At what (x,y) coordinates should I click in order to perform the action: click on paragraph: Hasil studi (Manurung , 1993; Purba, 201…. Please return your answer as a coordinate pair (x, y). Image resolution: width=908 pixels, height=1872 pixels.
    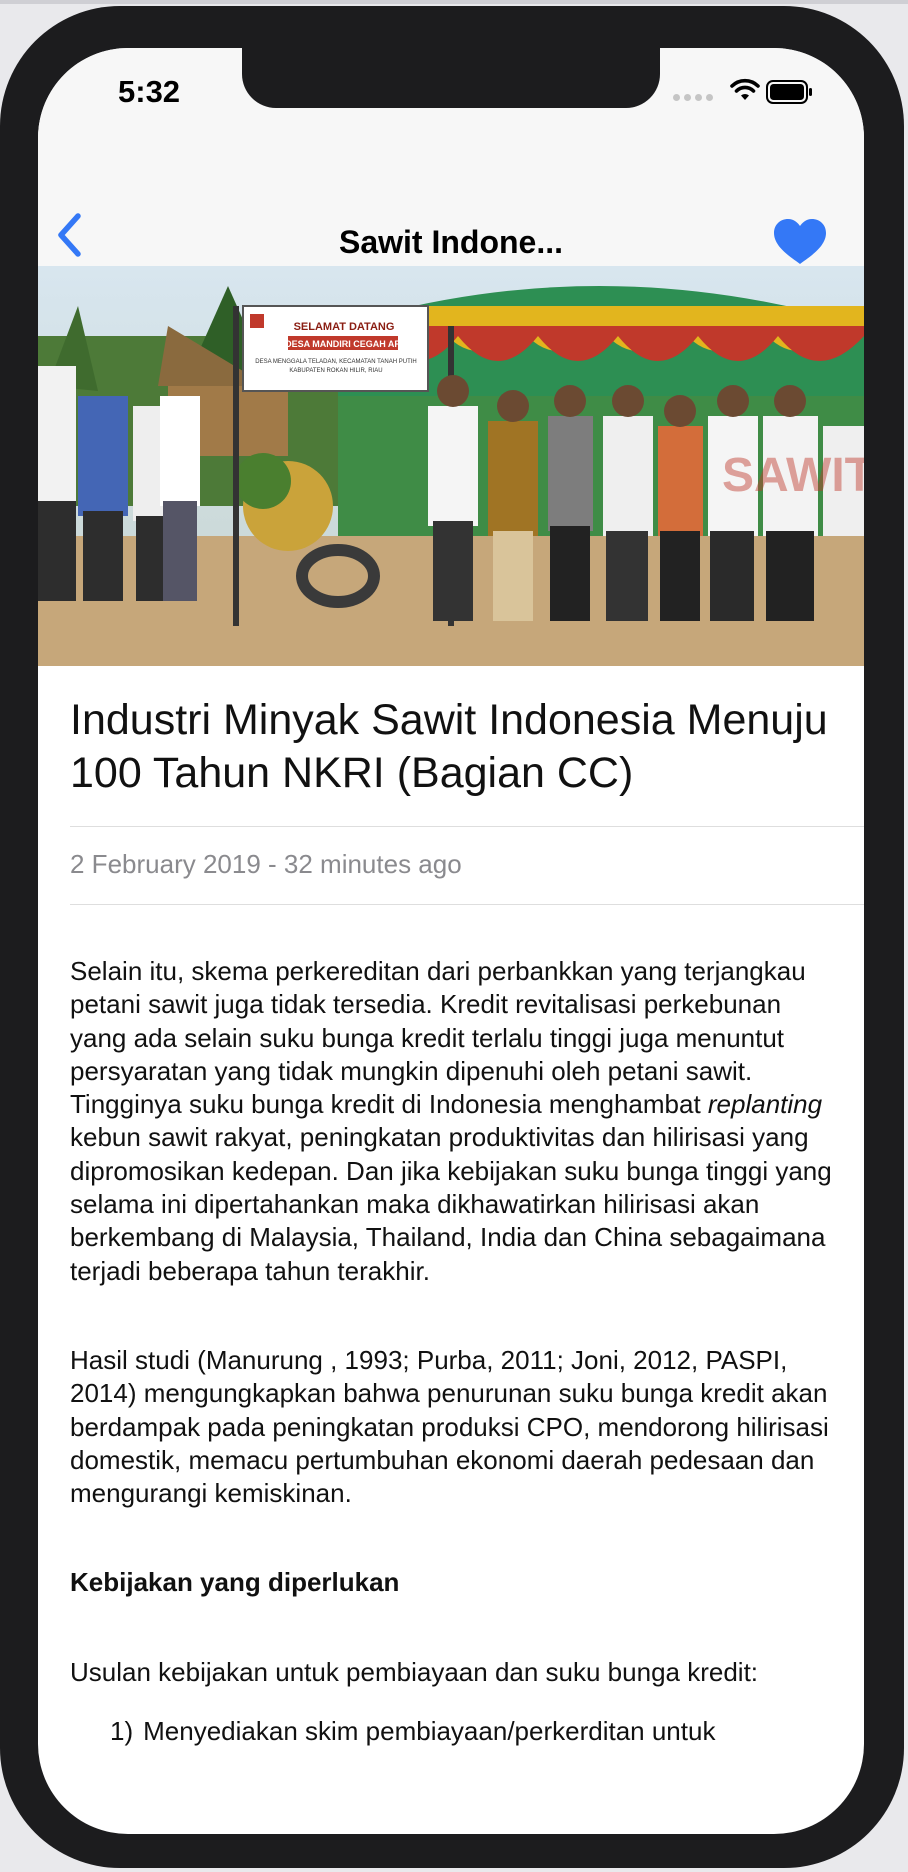
    Looking at the image, I should click on (449, 1426).